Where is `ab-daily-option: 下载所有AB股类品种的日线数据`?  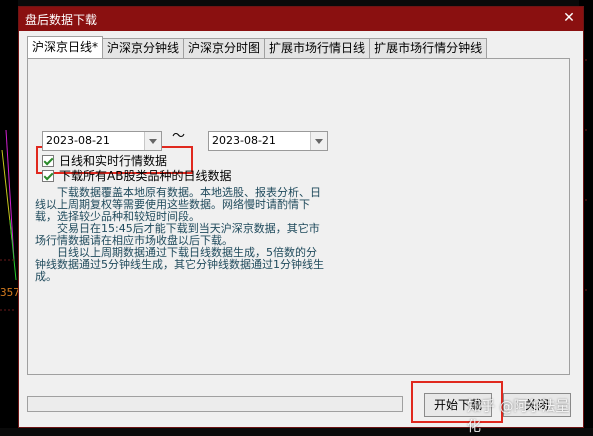
ab-daily-option: 下载所有AB股类品种的日线数据 is located at coordinates (136, 175).